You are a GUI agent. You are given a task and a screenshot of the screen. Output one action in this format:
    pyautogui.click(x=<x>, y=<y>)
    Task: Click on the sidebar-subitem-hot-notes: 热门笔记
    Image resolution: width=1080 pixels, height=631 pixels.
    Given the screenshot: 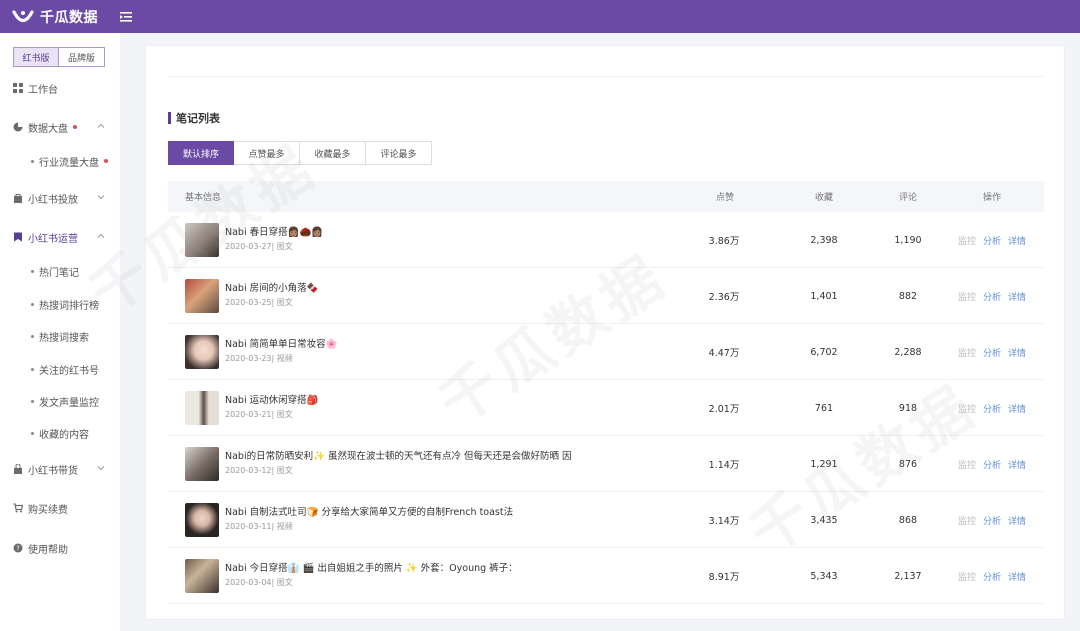 What is the action you would take?
    pyautogui.click(x=60, y=271)
    